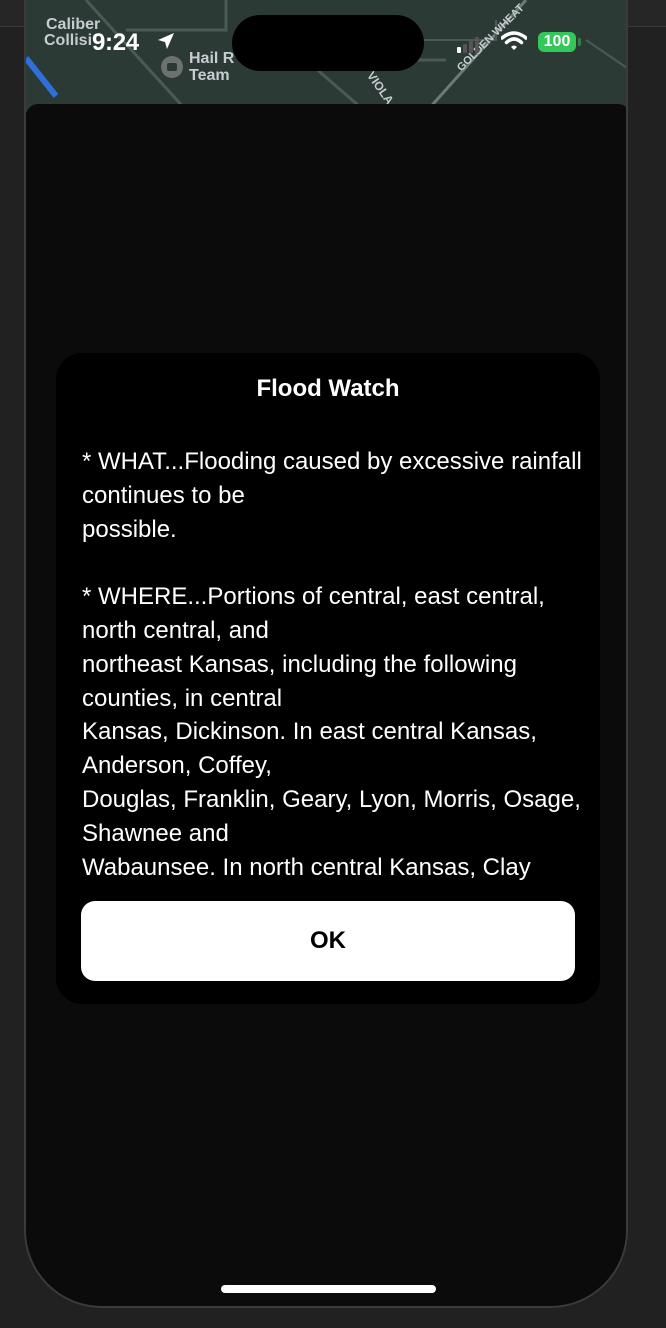 The width and height of the screenshot is (666, 1328). What do you see at coordinates (468, 45) in the screenshot?
I see `cellular-signal-icon` at bounding box center [468, 45].